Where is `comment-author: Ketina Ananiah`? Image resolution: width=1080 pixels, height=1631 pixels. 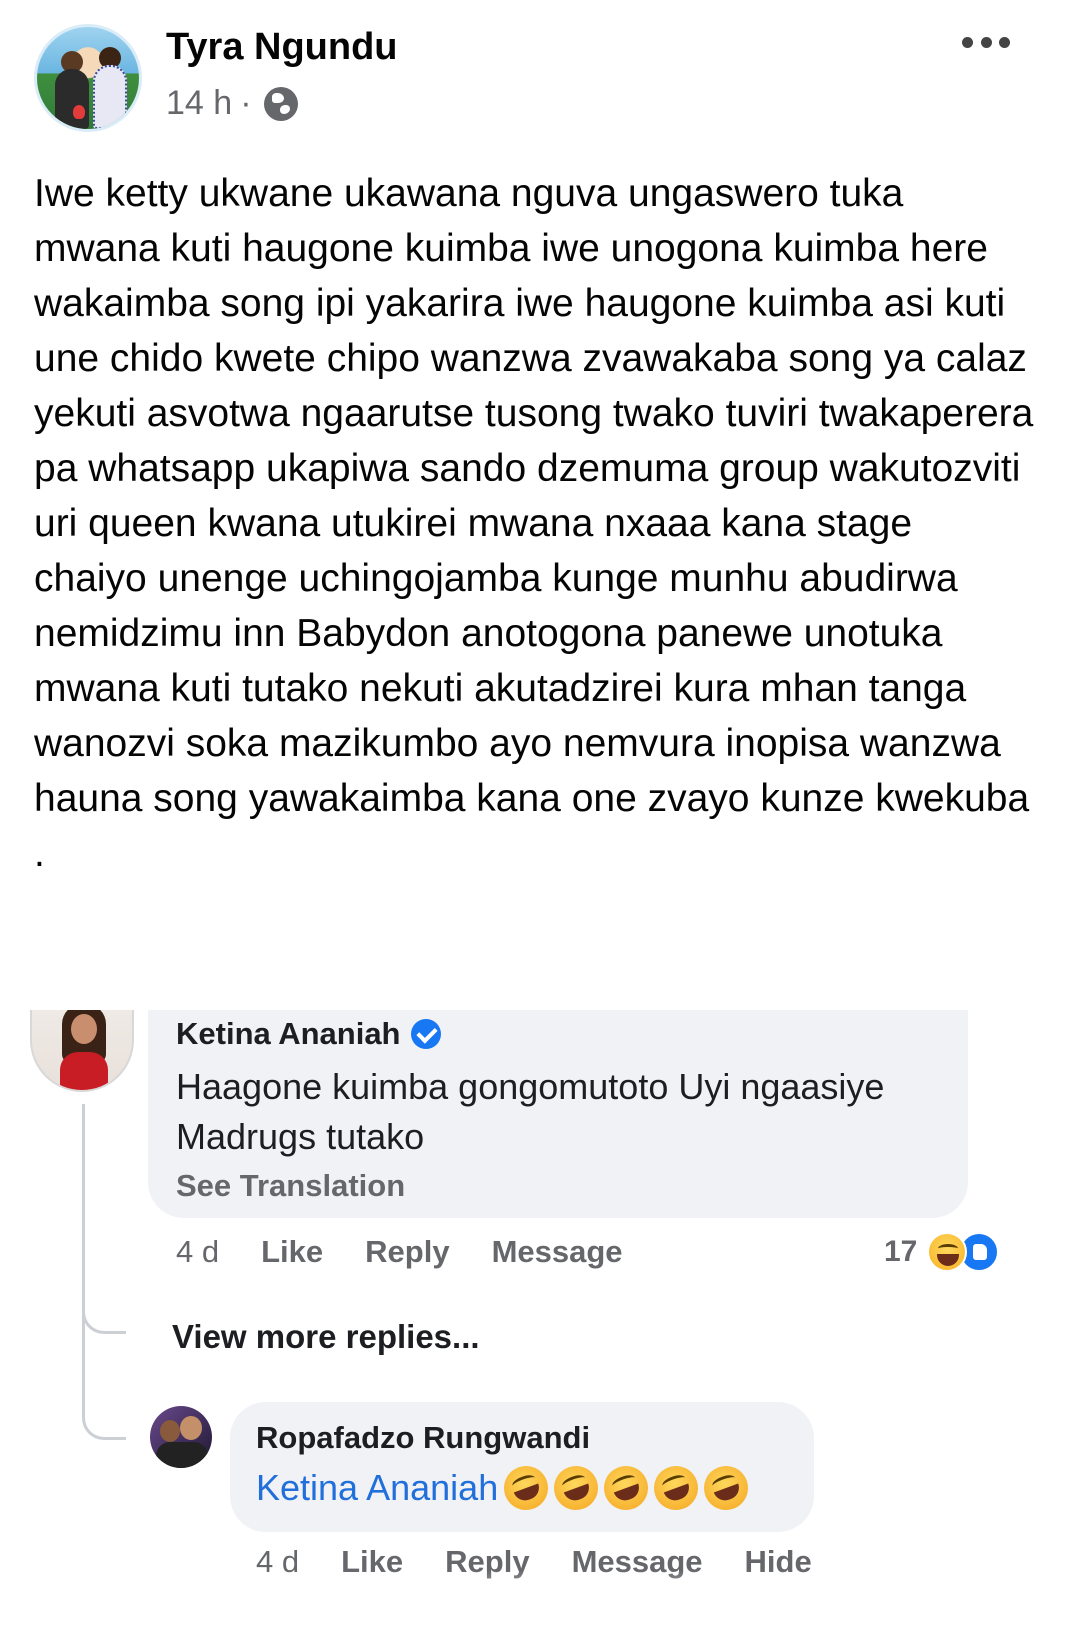 comment-author: Ketina Ananiah is located at coordinates (308, 1034).